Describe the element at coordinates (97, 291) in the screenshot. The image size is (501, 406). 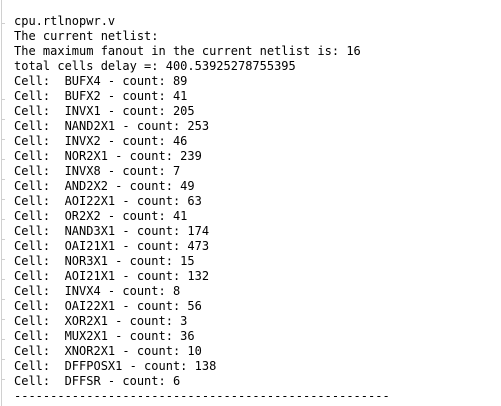
I see `cell-line: Cell: INVX4 - count: 8` at that location.